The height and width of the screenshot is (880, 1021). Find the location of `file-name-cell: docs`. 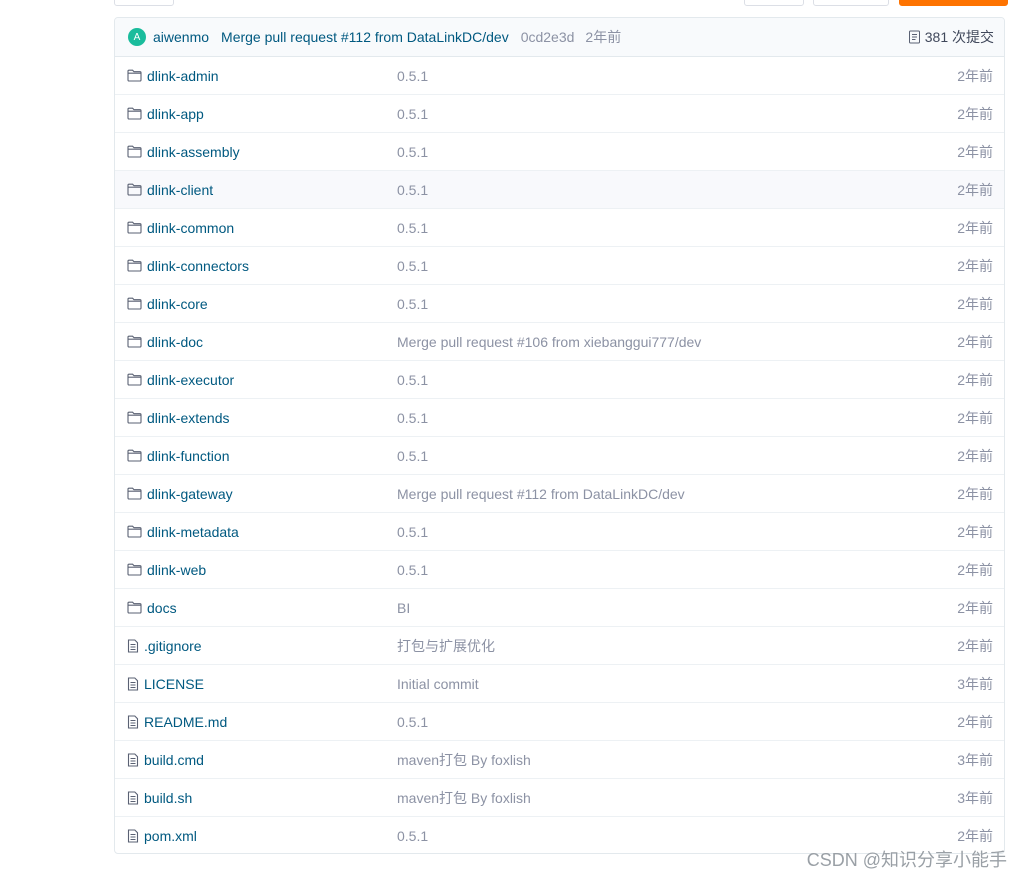

file-name-cell: docs is located at coordinates (152, 608).